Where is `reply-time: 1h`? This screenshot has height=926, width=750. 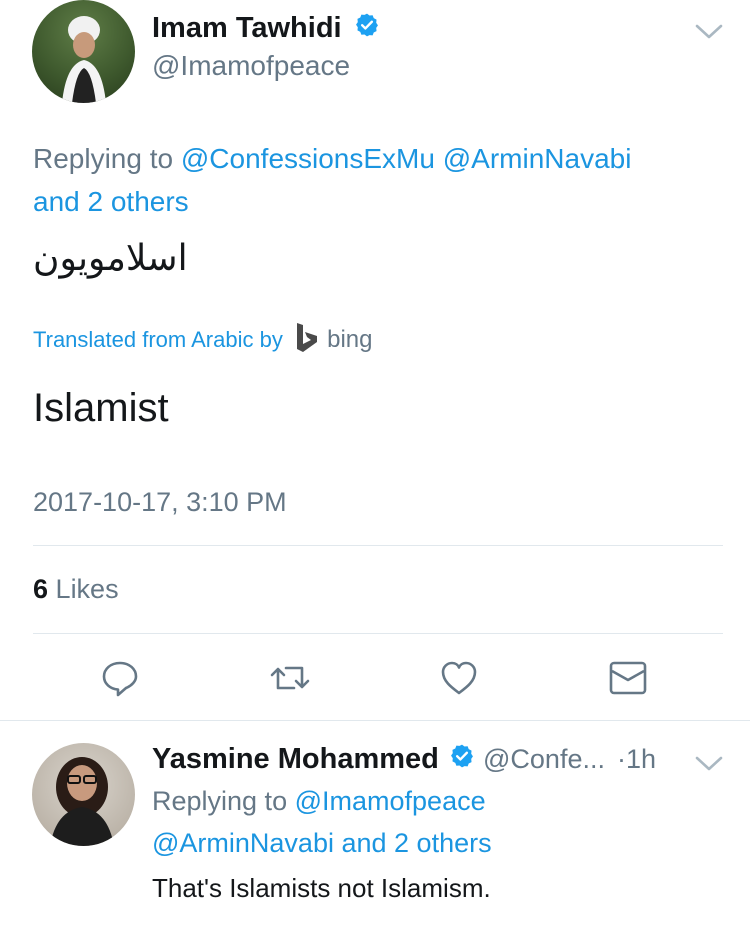
reply-time: 1h is located at coordinates (641, 759).